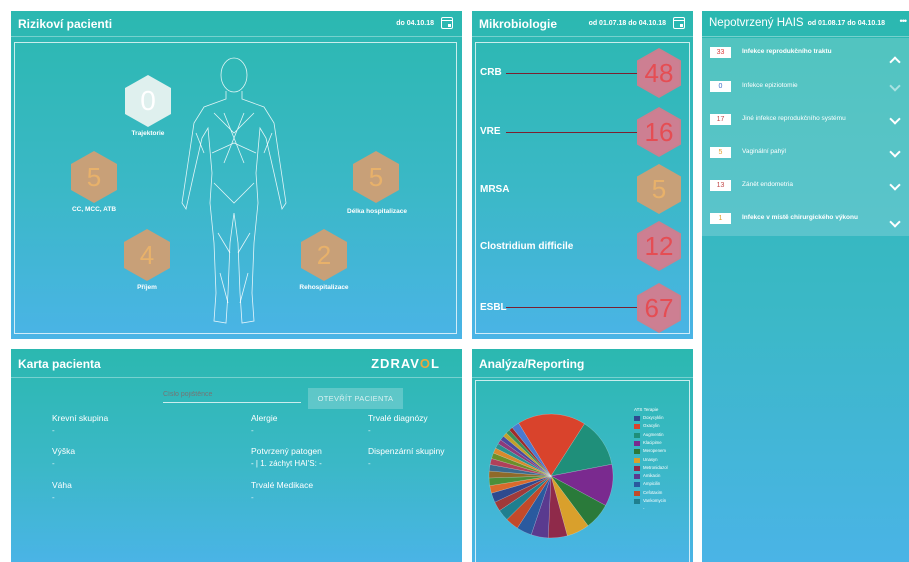 The width and height of the screenshot is (909, 562). What do you see at coordinates (627, 23) in the screenshot?
I see `date-range: od 01.07.18 do 04.10.18` at bounding box center [627, 23].